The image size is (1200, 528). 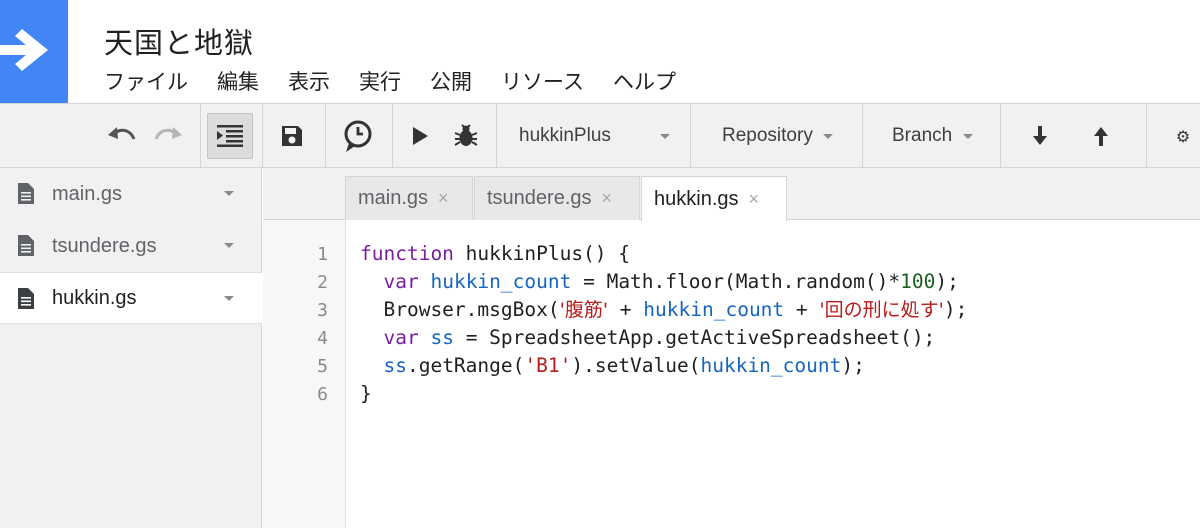 What do you see at coordinates (767, 135) in the screenshot?
I see `repository-label: Repository` at bounding box center [767, 135].